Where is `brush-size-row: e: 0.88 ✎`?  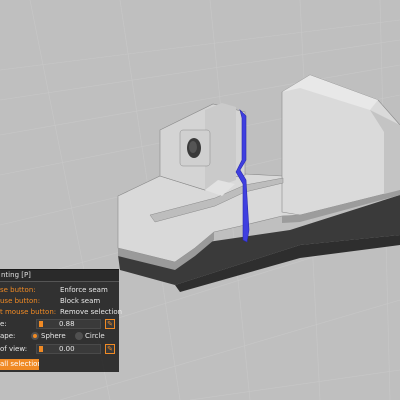
brush-size-row: e: 0.88 ✎ is located at coordinates (59, 324).